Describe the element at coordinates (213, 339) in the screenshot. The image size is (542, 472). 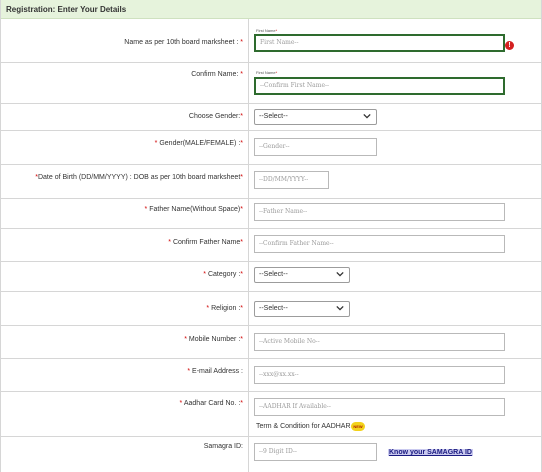
I see `label-mobile: * Mobile Number :*` at that location.